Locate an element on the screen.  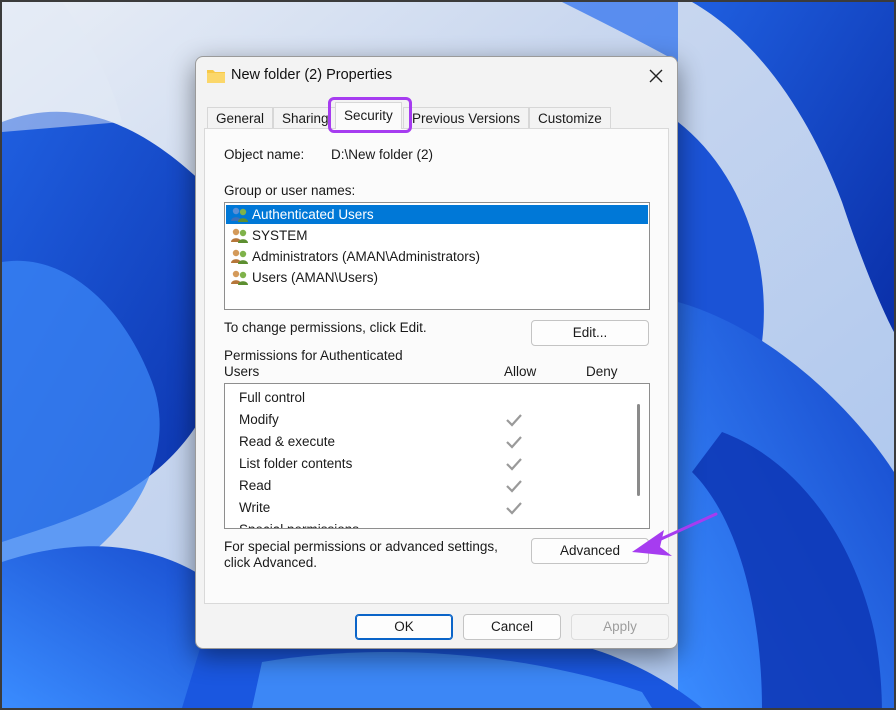
permission-name: Write is located at coordinates (255, 507).